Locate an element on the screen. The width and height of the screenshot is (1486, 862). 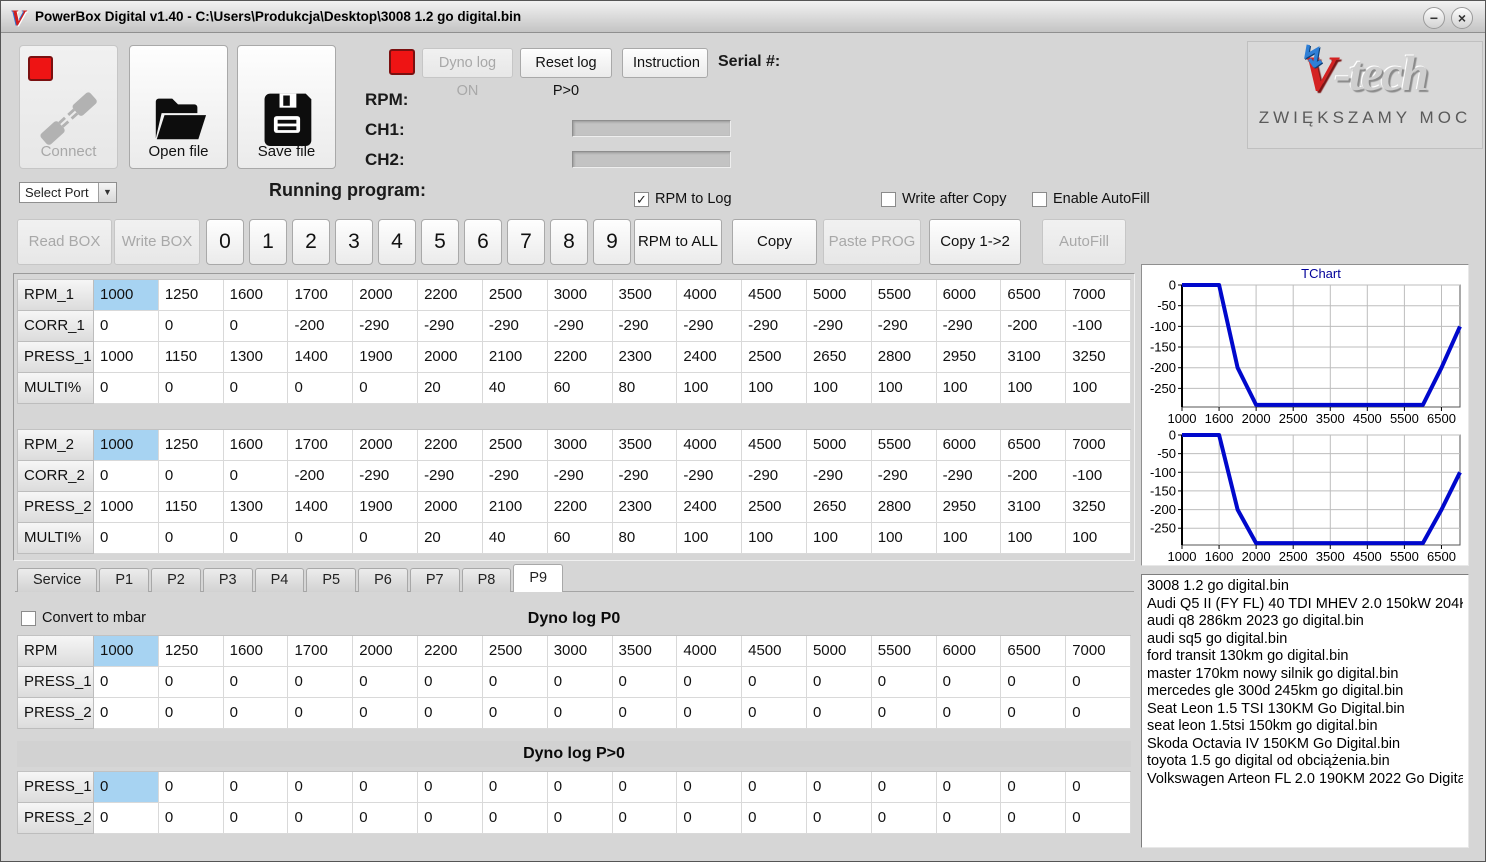
table-cell: 6000 is located at coordinates (969, 295).